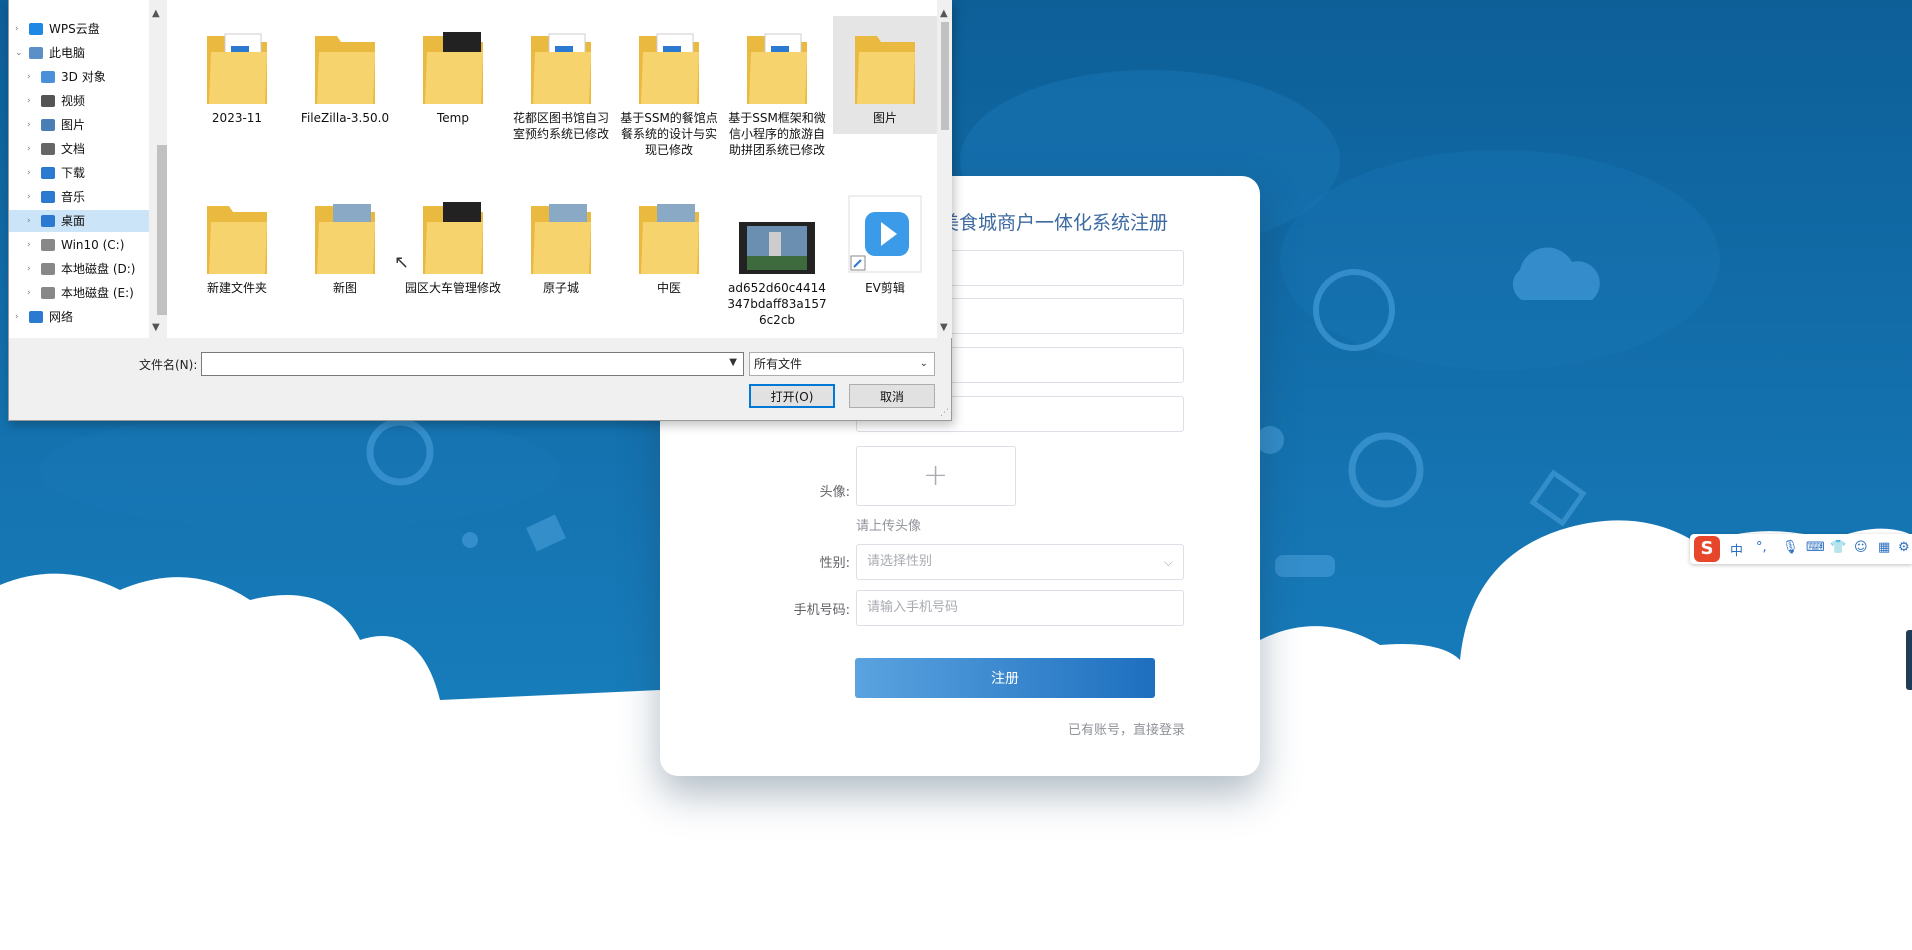 This screenshot has height=950, width=1912. Describe the element at coordinates (48, 101) in the screenshot. I see `video-icon` at that location.